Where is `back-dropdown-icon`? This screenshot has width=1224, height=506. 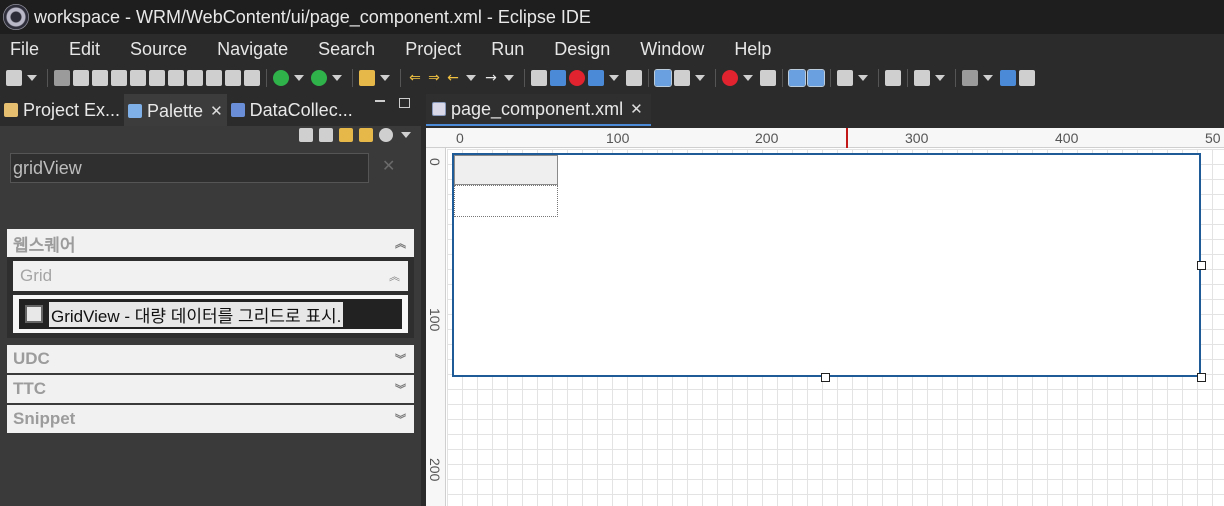 back-dropdown-icon is located at coordinates (471, 78).